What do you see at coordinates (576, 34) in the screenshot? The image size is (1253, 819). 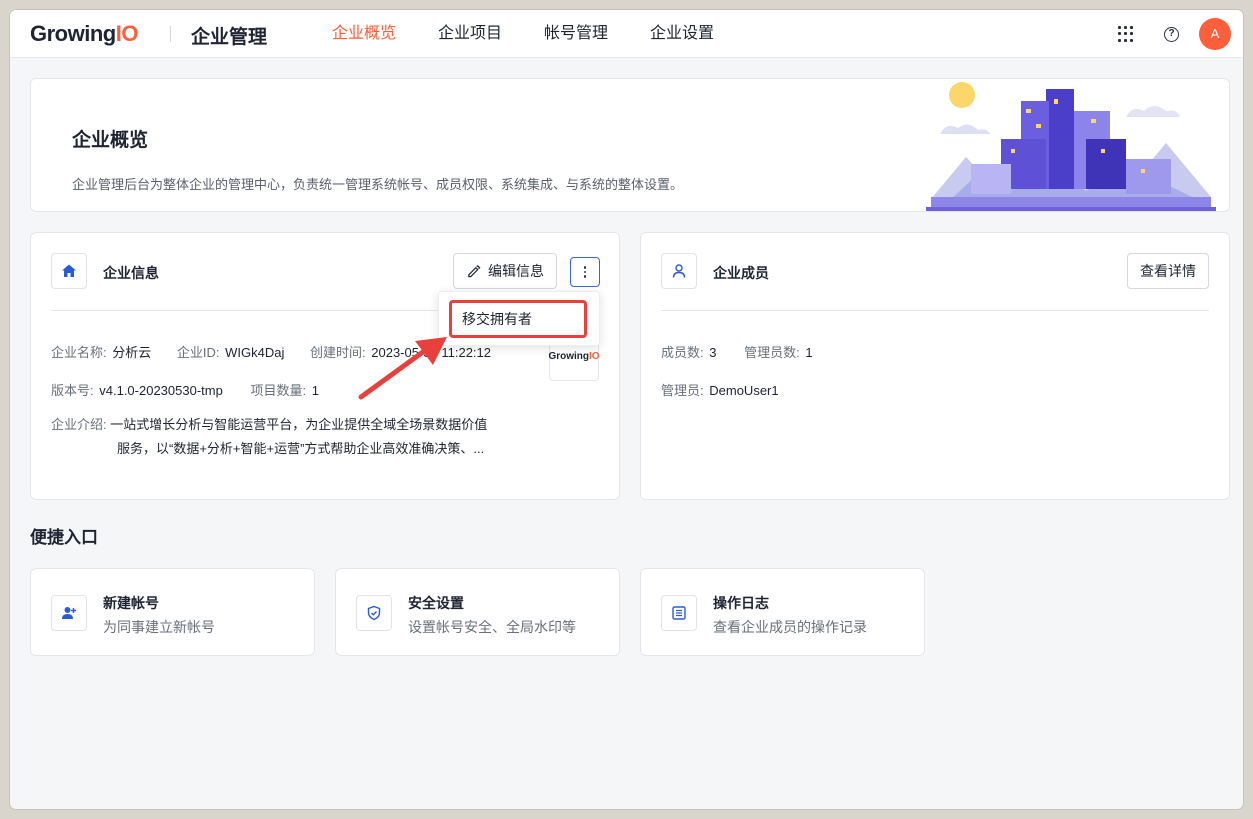 I see `nav-accounts: 帐号管理` at bounding box center [576, 34].